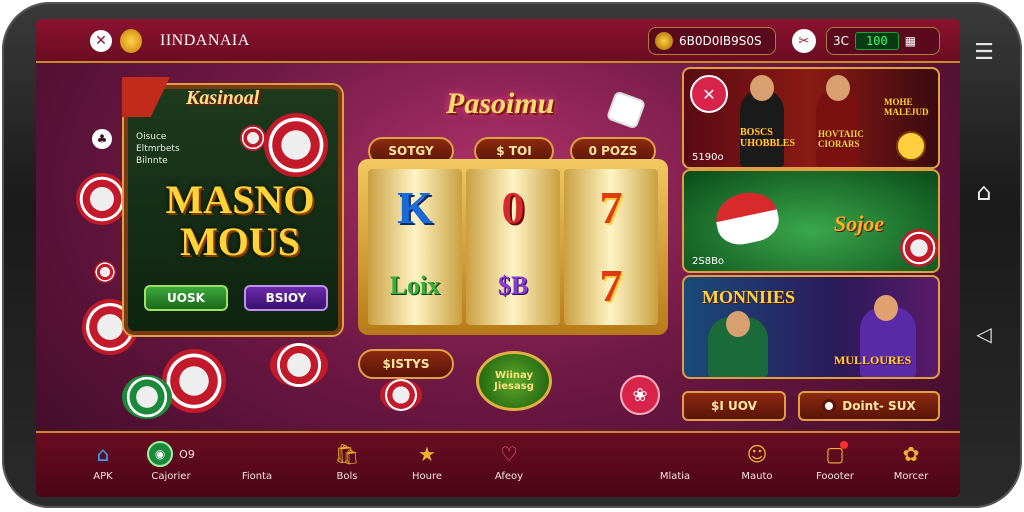 This screenshot has height=512, width=1024. Describe the element at coordinates (240, 220) in the screenshot. I see `promo-headline: MASNO MOUS` at that location.